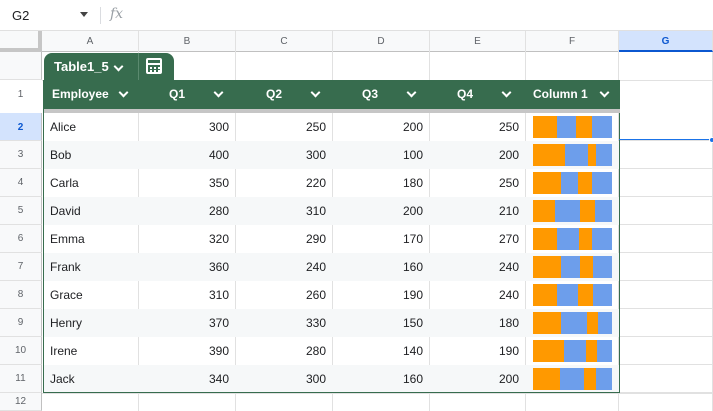 The height and width of the screenshot is (411, 713). I want to click on table-header-q3: Q3, so click(381, 94).